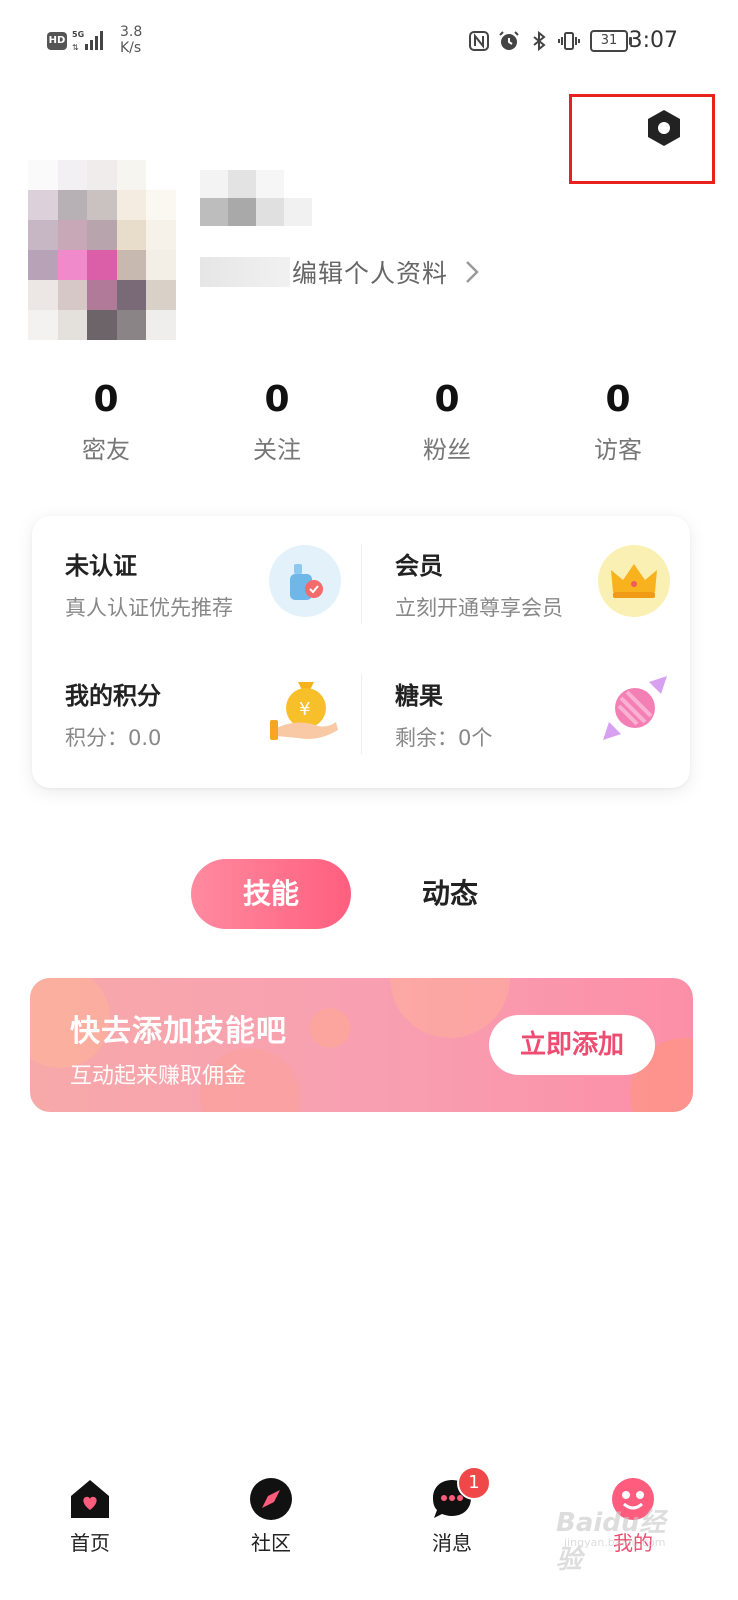 This screenshot has width=738, height=1600. What do you see at coordinates (158, 1076) in the screenshot?
I see `banner-subtitle: 互动起来赚取佣金` at bounding box center [158, 1076].